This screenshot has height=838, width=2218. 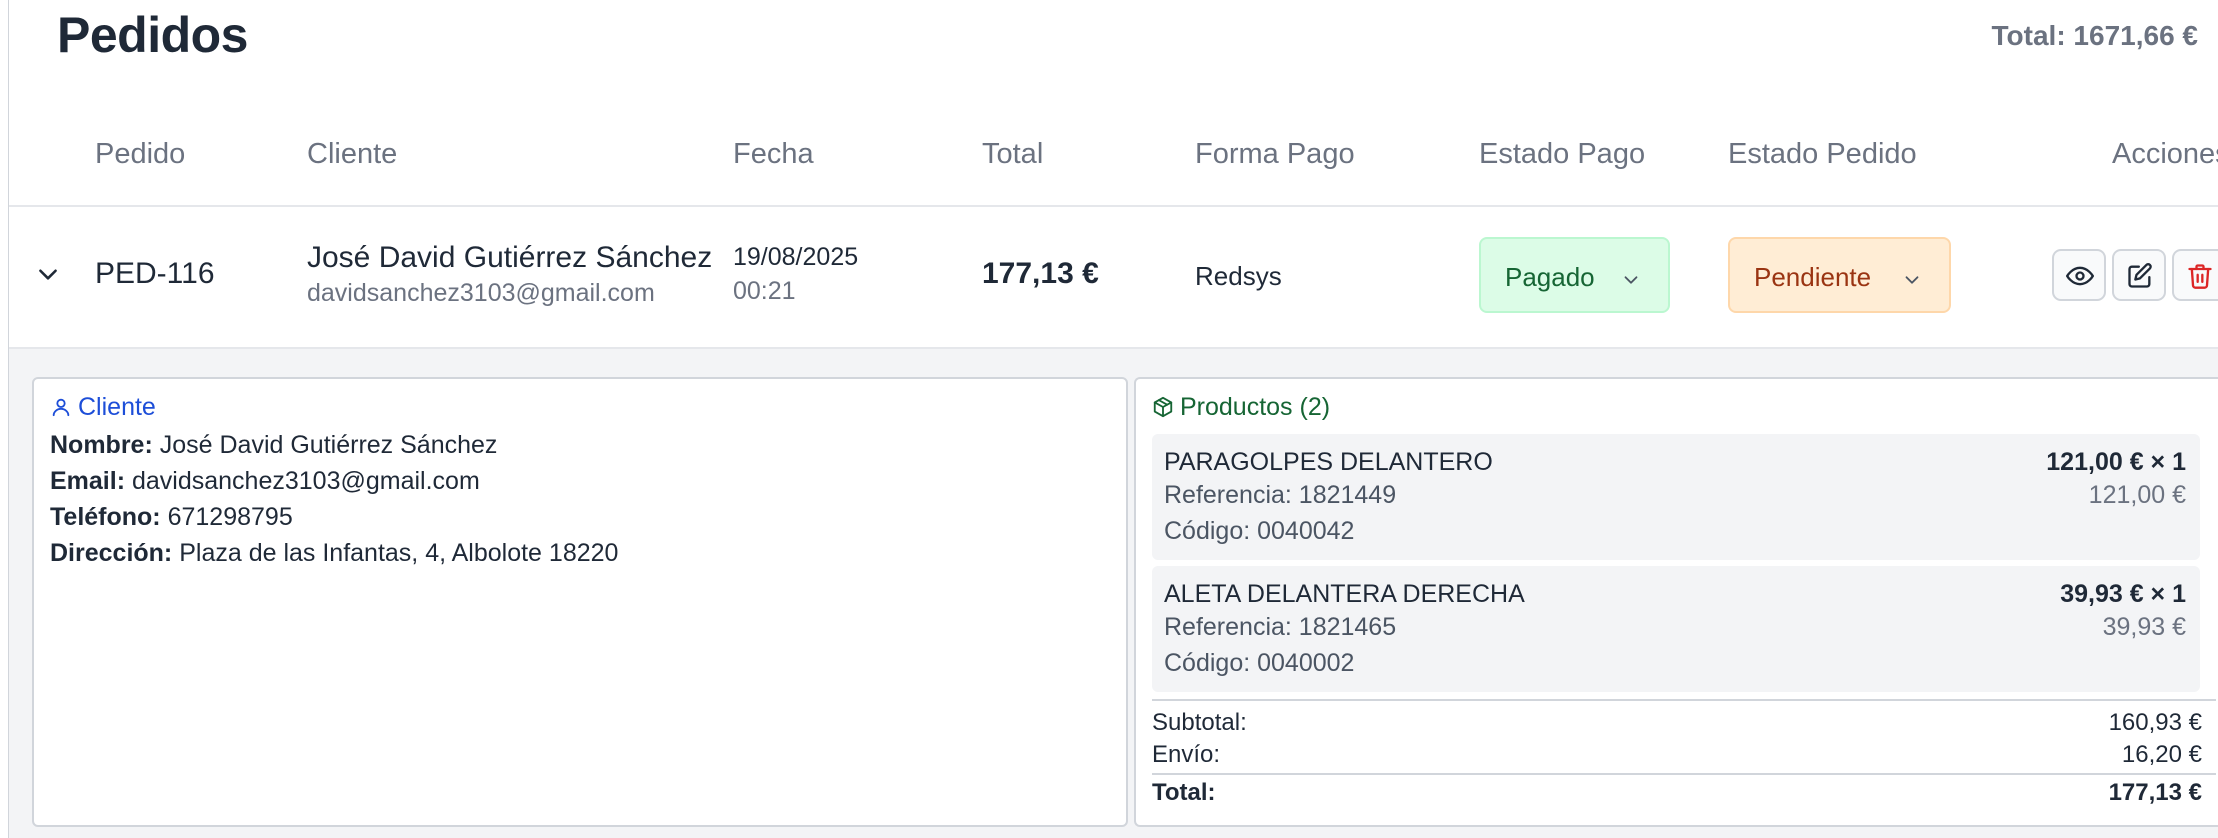 I want to click on total-label: Total:, so click(x=1184, y=792).